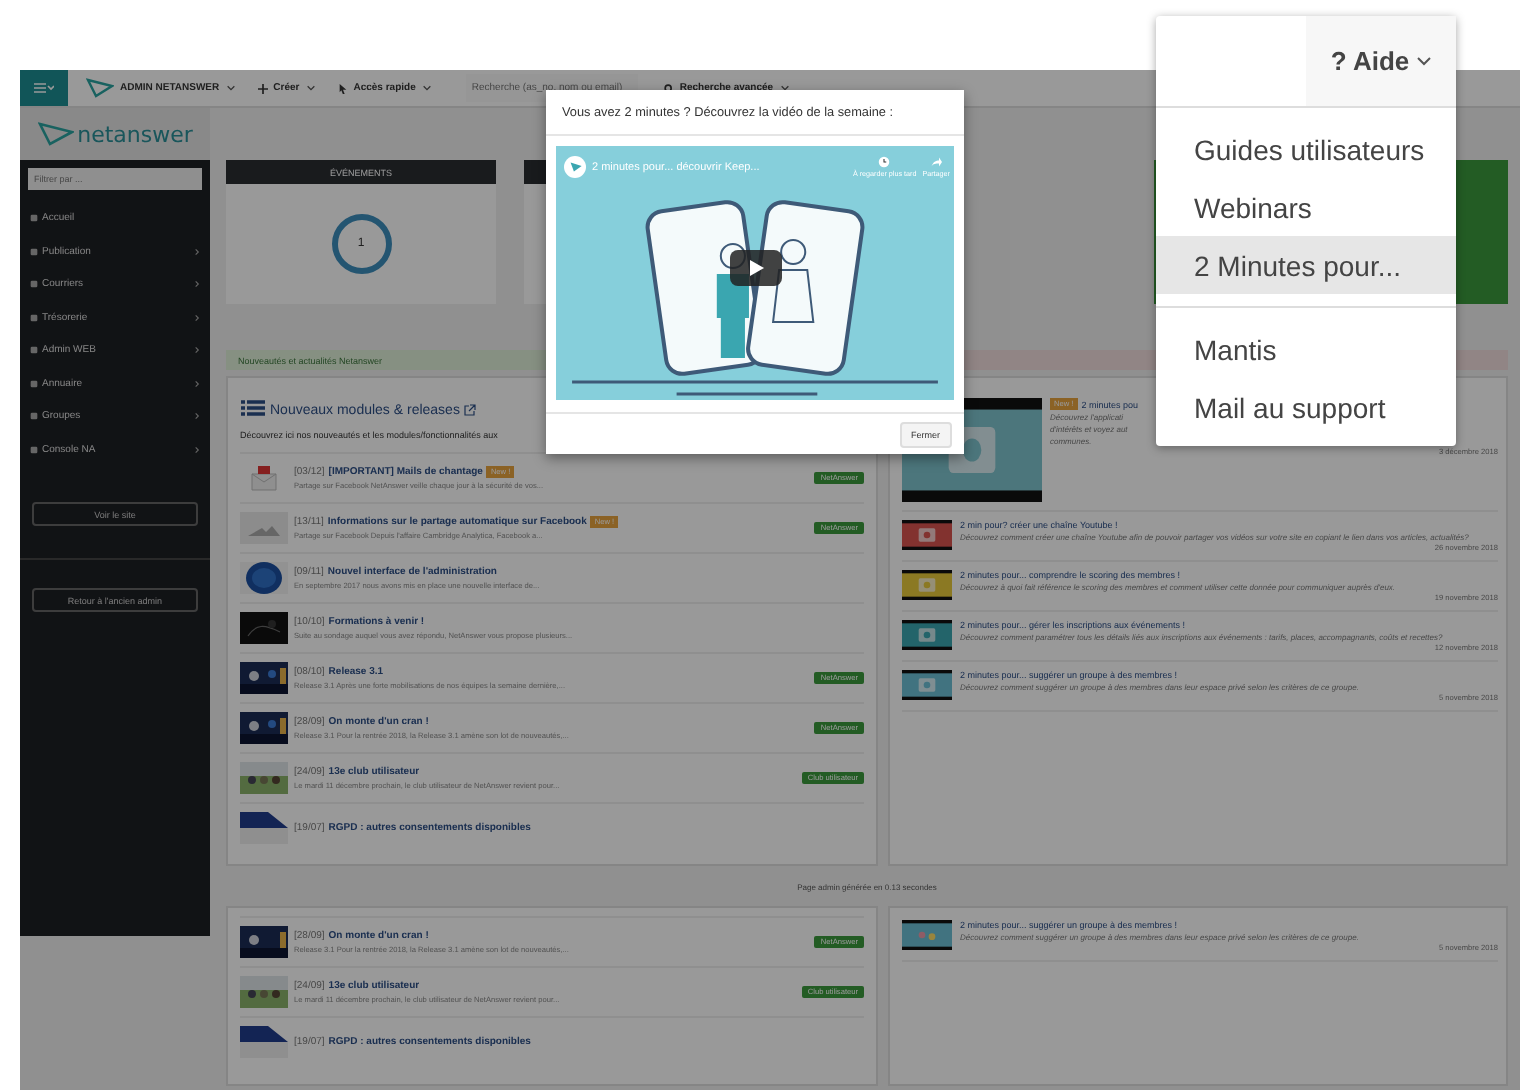 This screenshot has height=1090, width=1526. Describe the element at coordinates (44, 88) in the screenshot. I see `menu-icon` at that location.